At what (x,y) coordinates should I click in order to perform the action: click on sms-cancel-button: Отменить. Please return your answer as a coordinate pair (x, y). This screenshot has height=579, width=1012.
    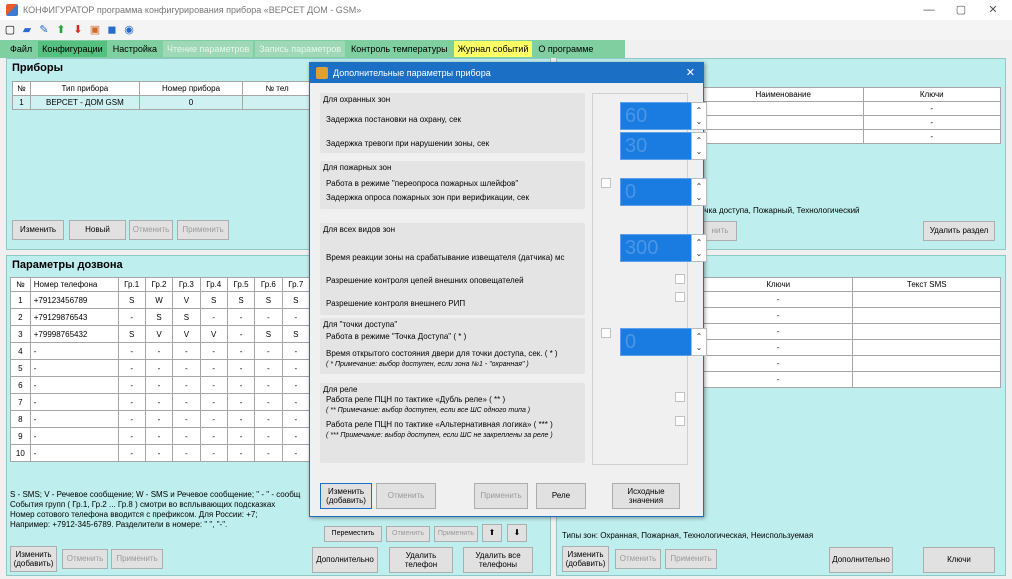
    Looking at the image, I should click on (638, 559).